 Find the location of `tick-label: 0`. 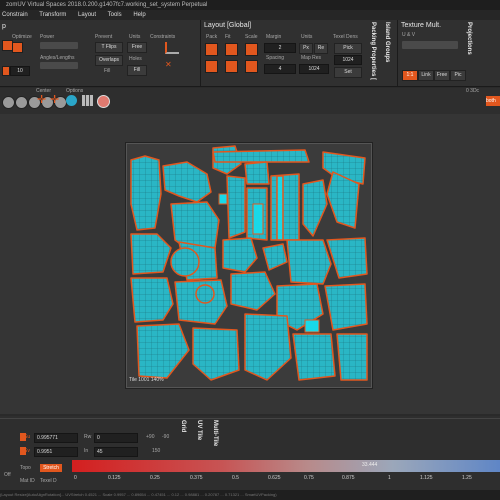

tick-label: 0 is located at coordinates (75, 478).